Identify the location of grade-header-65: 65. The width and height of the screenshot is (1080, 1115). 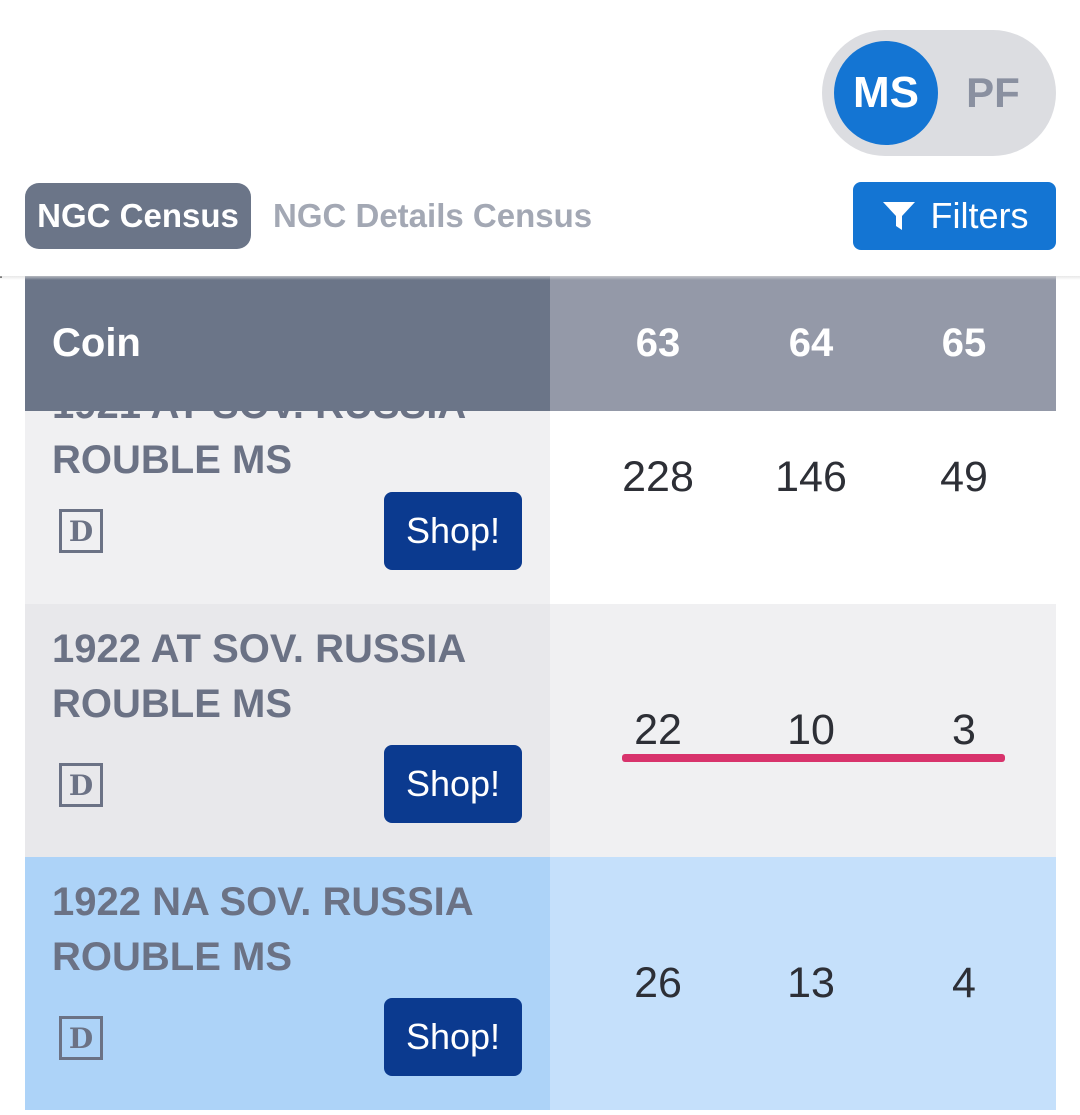
(964, 343).